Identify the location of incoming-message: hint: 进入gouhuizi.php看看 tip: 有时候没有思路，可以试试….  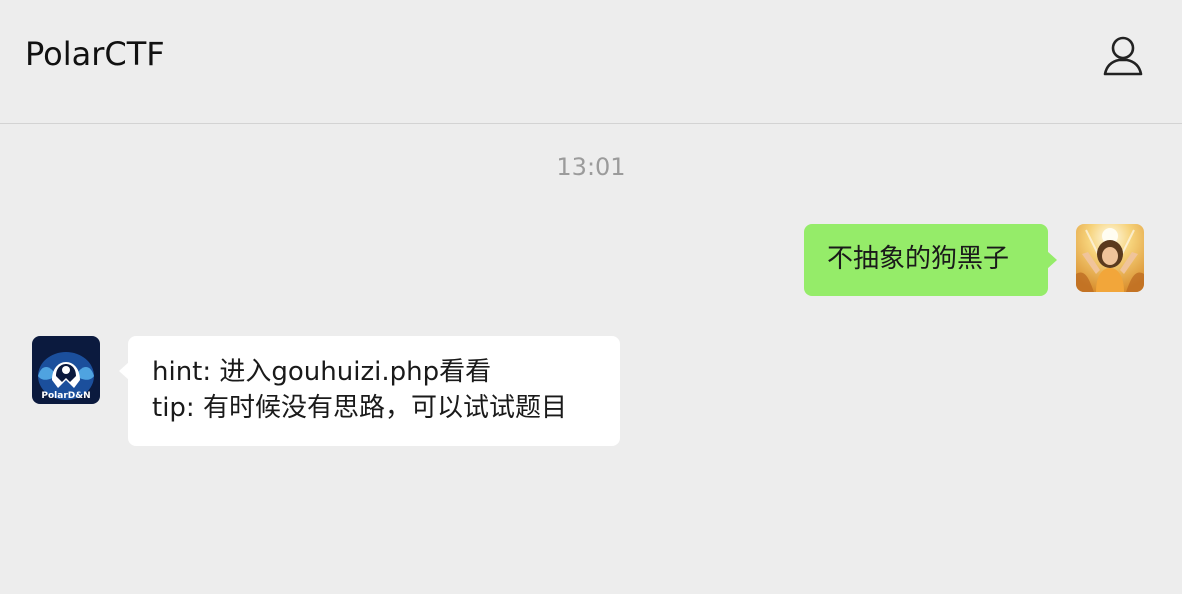
(369, 391).